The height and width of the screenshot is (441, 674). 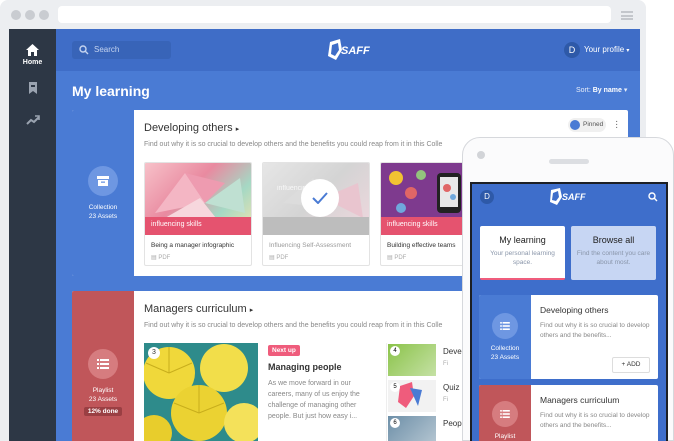 What do you see at coordinates (574, 310) in the screenshot?
I see `collection-title: Developing others` at bounding box center [574, 310].